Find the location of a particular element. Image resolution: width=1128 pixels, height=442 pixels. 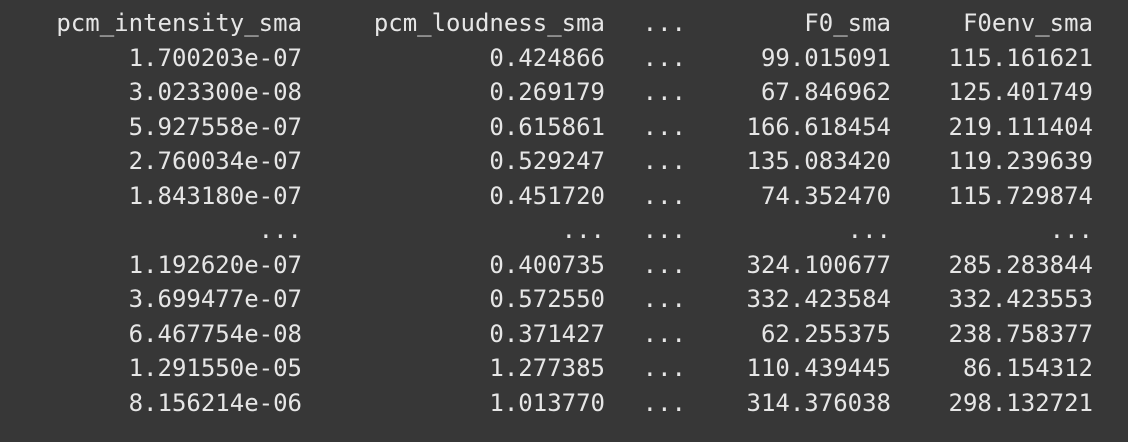

table-cell: 324.100677 is located at coordinates (819, 264).